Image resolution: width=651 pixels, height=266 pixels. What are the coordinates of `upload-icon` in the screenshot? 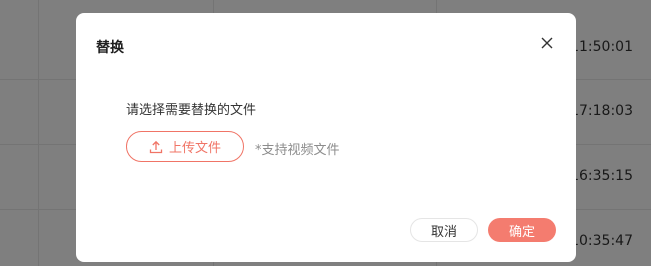 It's located at (156, 147).